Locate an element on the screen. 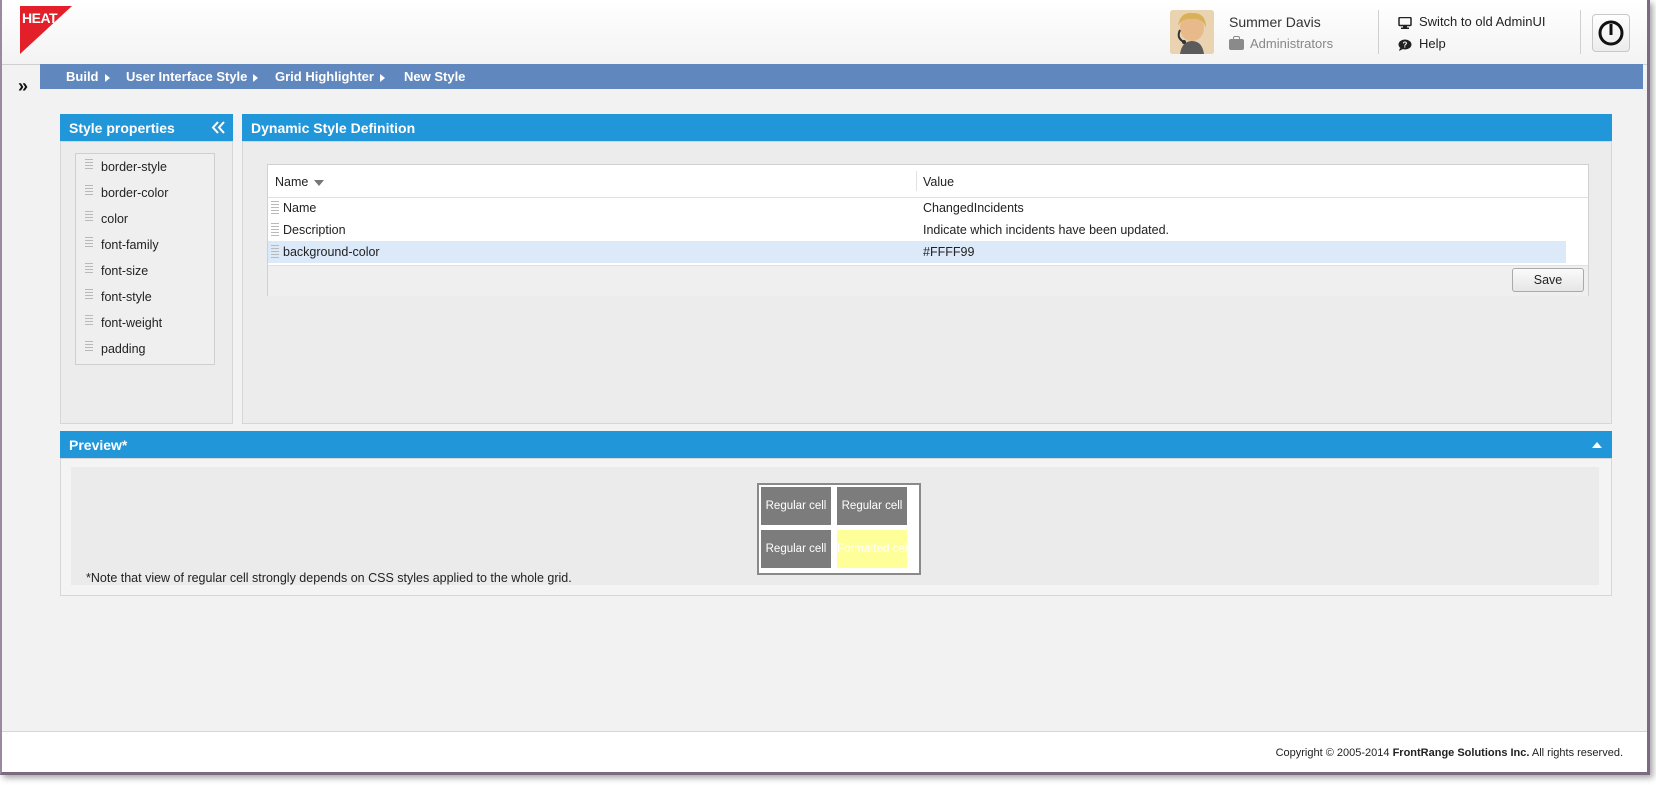  definition-header: Dynamic Style Definition is located at coordinates (927, 127).